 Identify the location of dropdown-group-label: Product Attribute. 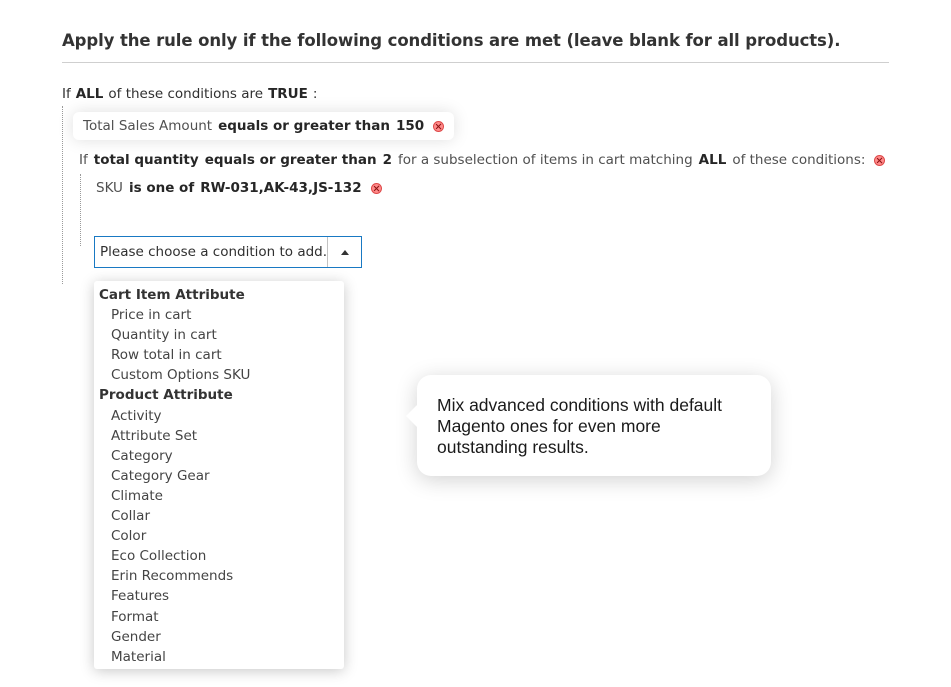
(166, 395).